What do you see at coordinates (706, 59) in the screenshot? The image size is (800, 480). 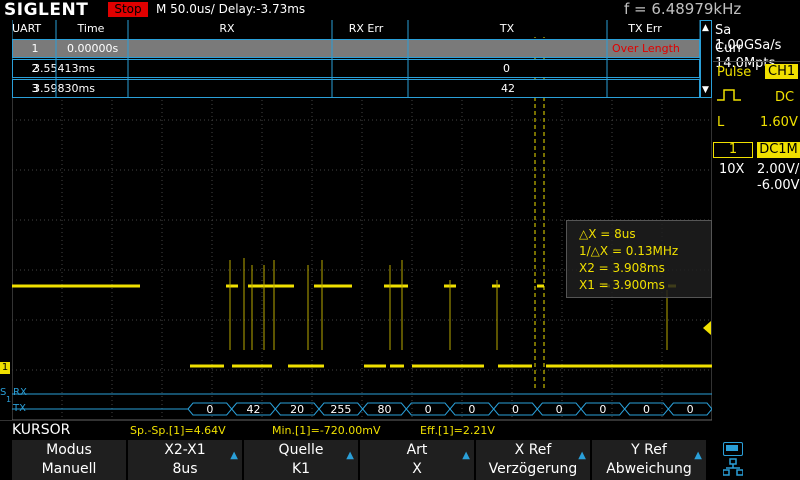 I see `table-scrollbar: ▲ ▼` at bounding box center [706, 59].